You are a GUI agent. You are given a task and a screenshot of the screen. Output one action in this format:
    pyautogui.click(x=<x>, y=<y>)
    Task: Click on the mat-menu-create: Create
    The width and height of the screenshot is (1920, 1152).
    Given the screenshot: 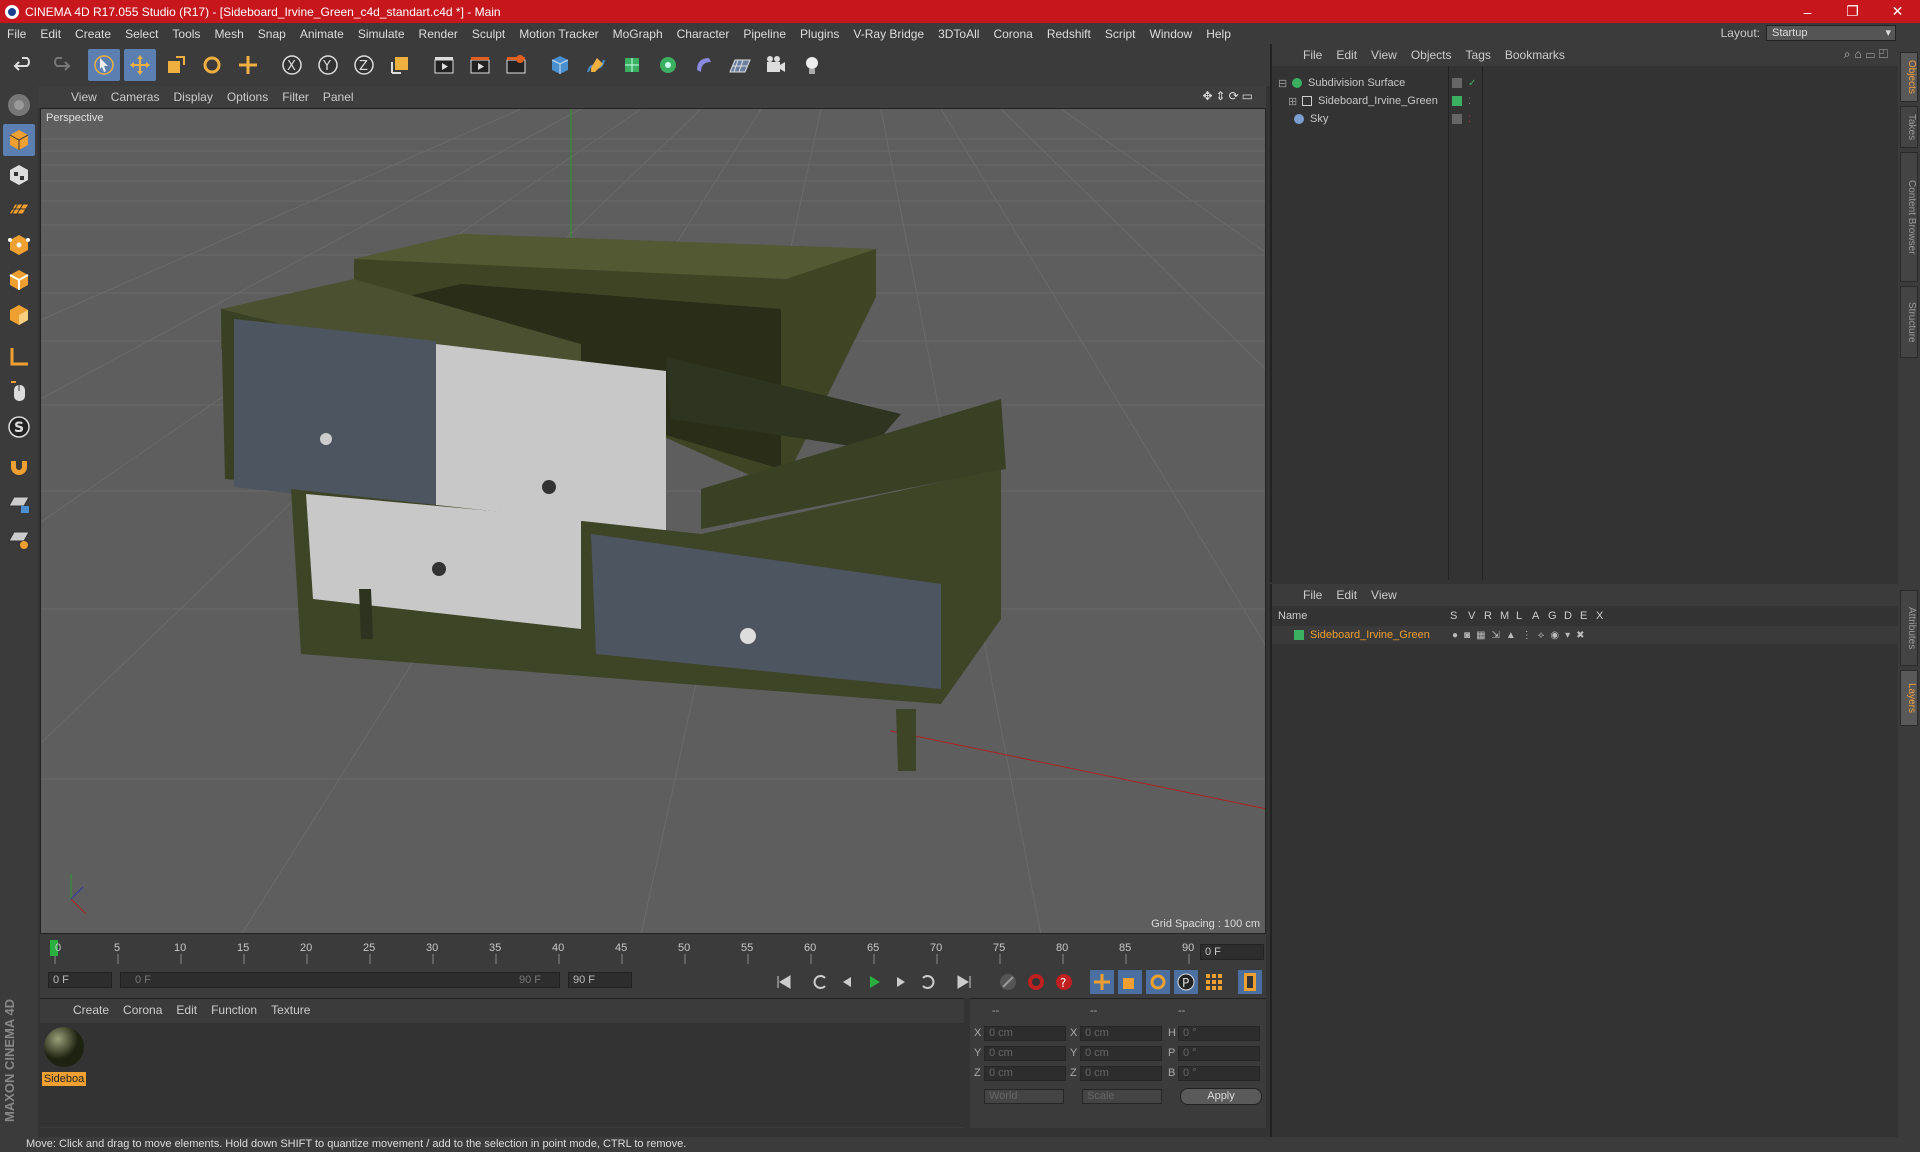 What is the action you would take?
    pyautogui.click(x=91, y=1010)
    